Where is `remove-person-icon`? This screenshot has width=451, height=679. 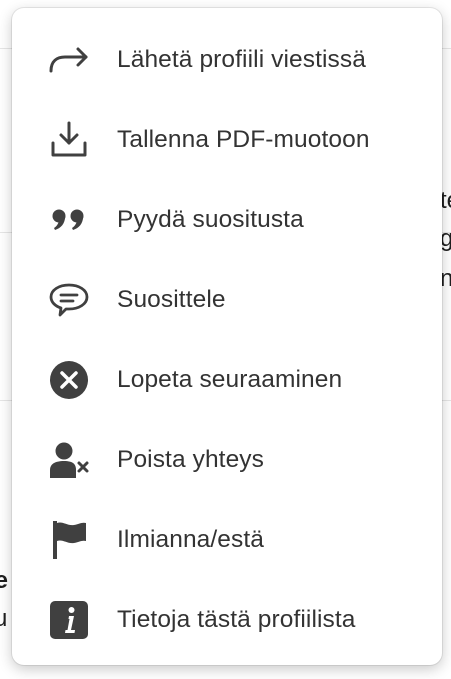
remove-person-icon is located at coordinates (69, 460).